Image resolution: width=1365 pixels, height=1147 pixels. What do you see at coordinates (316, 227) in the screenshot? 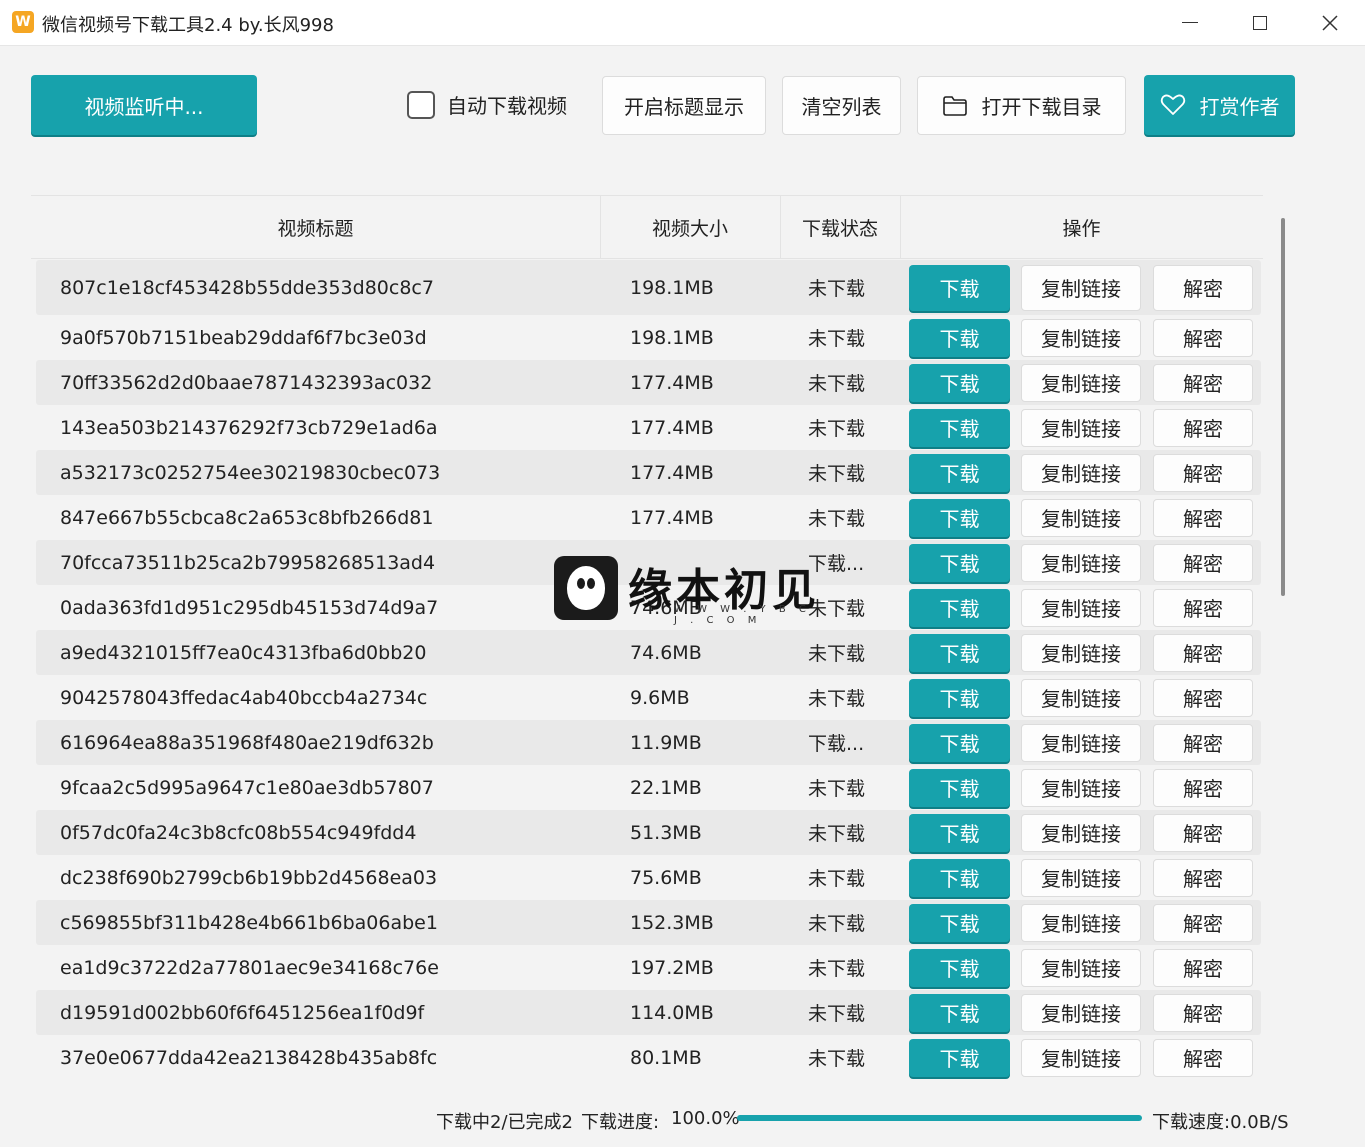
I see `header-title: 视频标题` at bounding box center [316, 227].